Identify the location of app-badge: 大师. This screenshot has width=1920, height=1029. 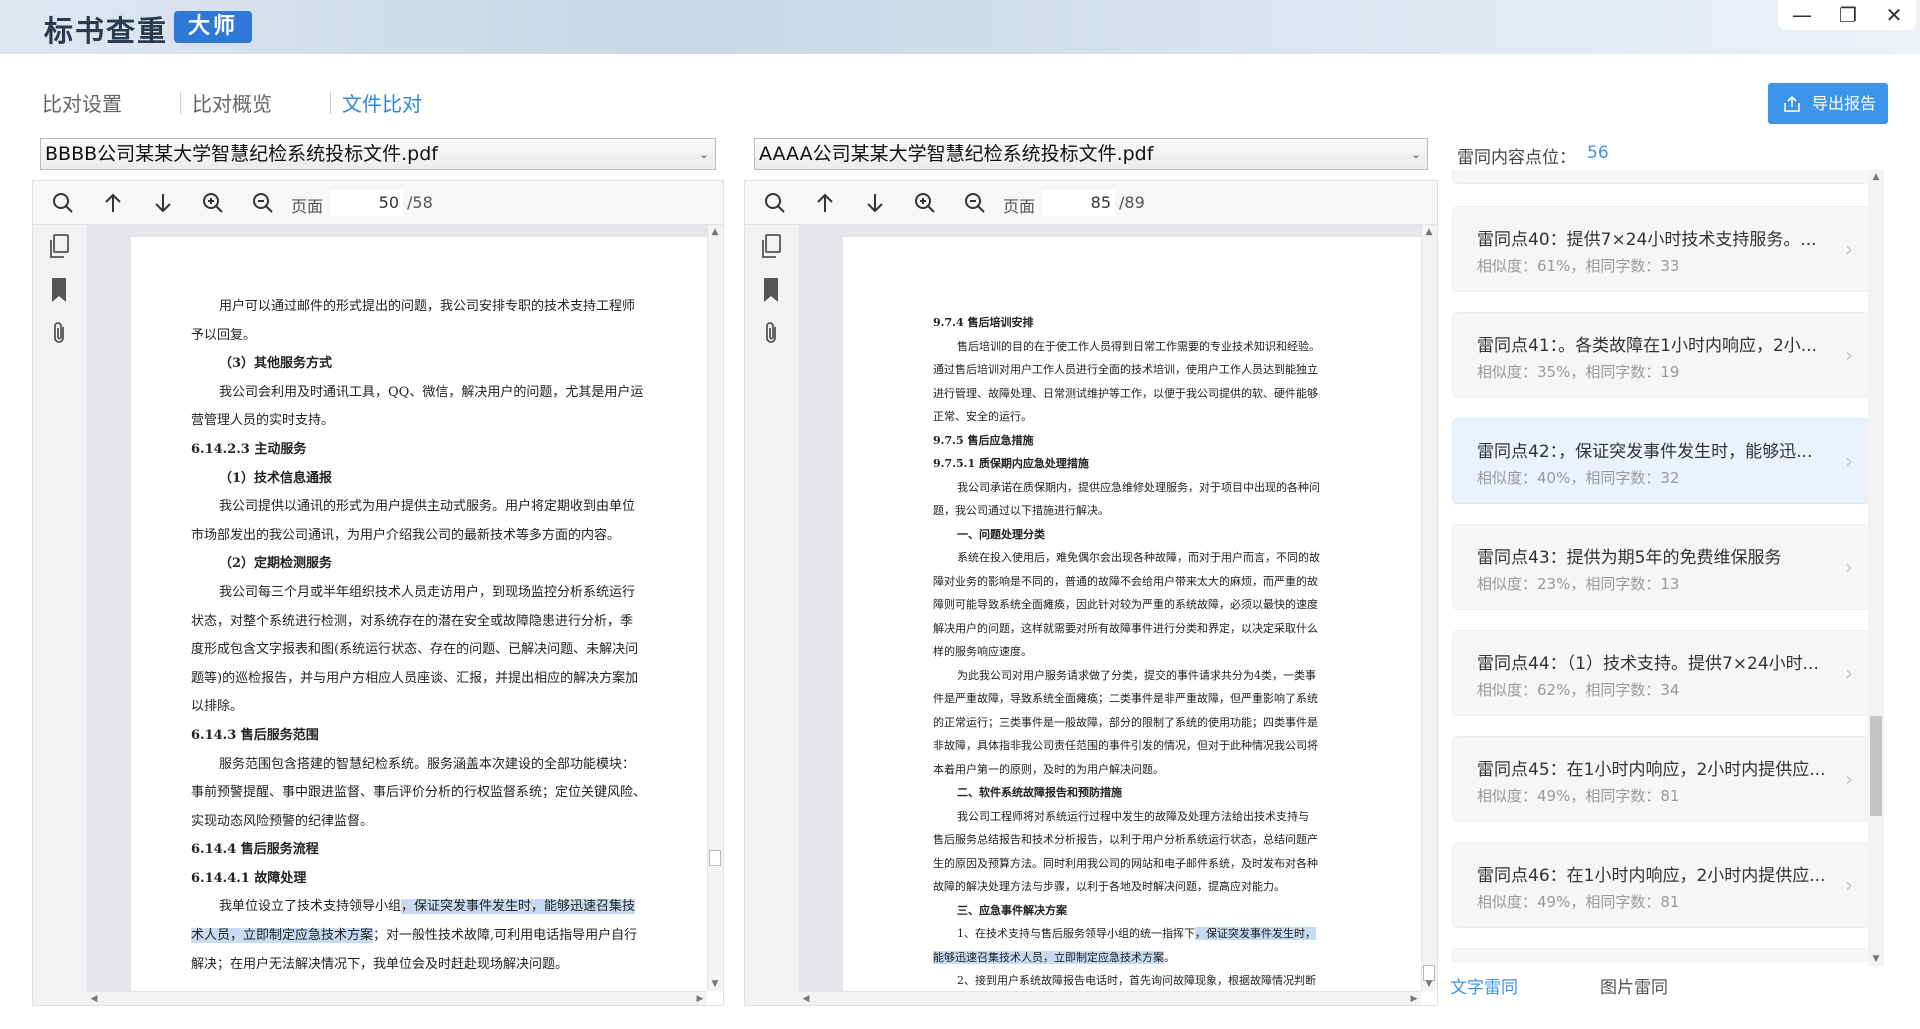
(213, 27).